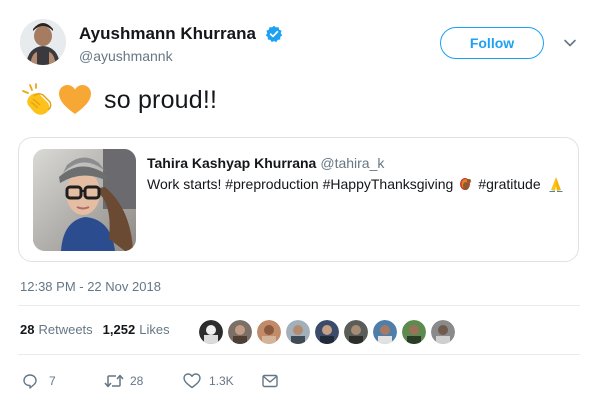 The image size is (599, 401). What do you see at coordinates (119, 329) in the screenshot?
I see `likes-stat-count: 1,252` at bounding box center [119, 329].